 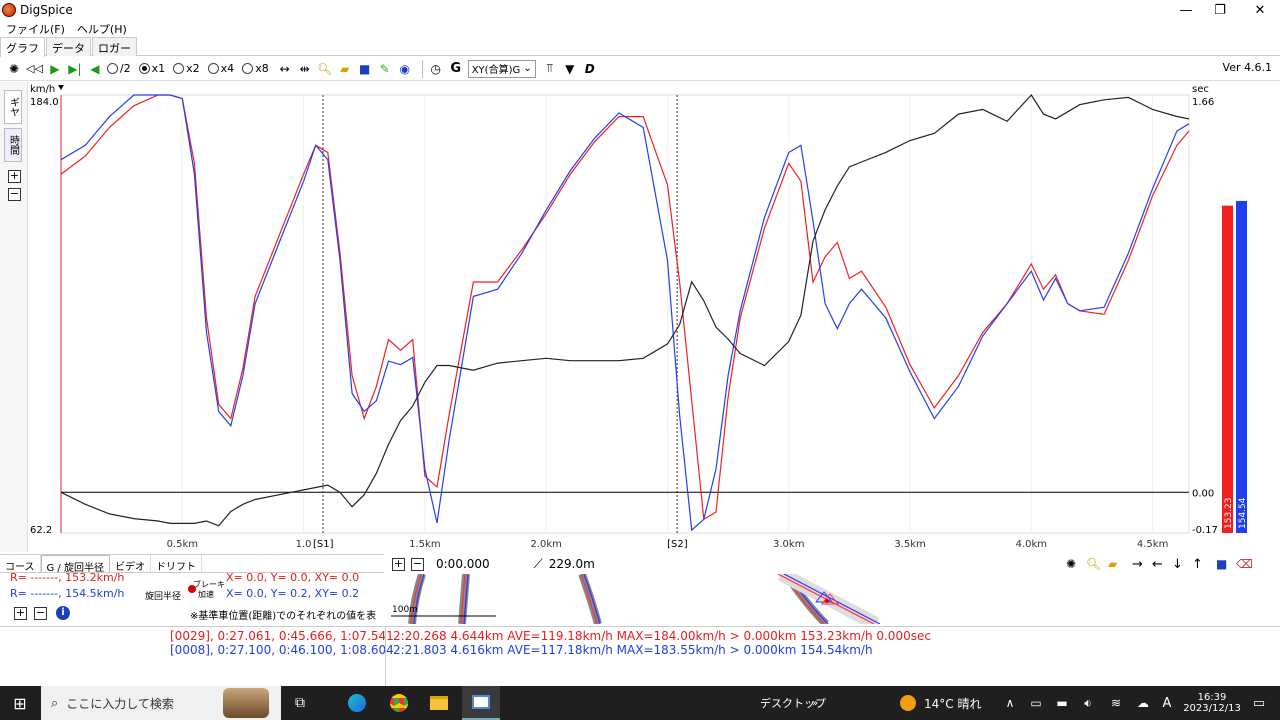 What do you see at coordinates (176, 564) in the screenshot?
I see `tab-drift: ドリフト` at bounding box center [176, 564].